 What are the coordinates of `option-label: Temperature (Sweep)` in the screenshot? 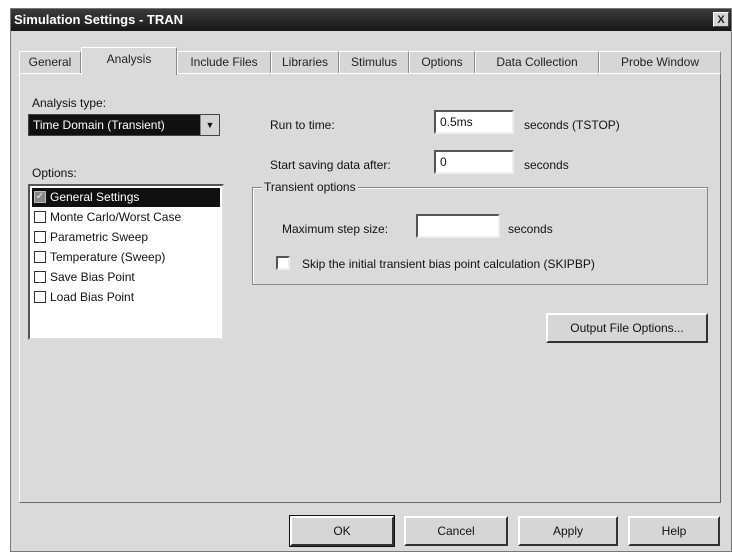 It's located at (108, 257).